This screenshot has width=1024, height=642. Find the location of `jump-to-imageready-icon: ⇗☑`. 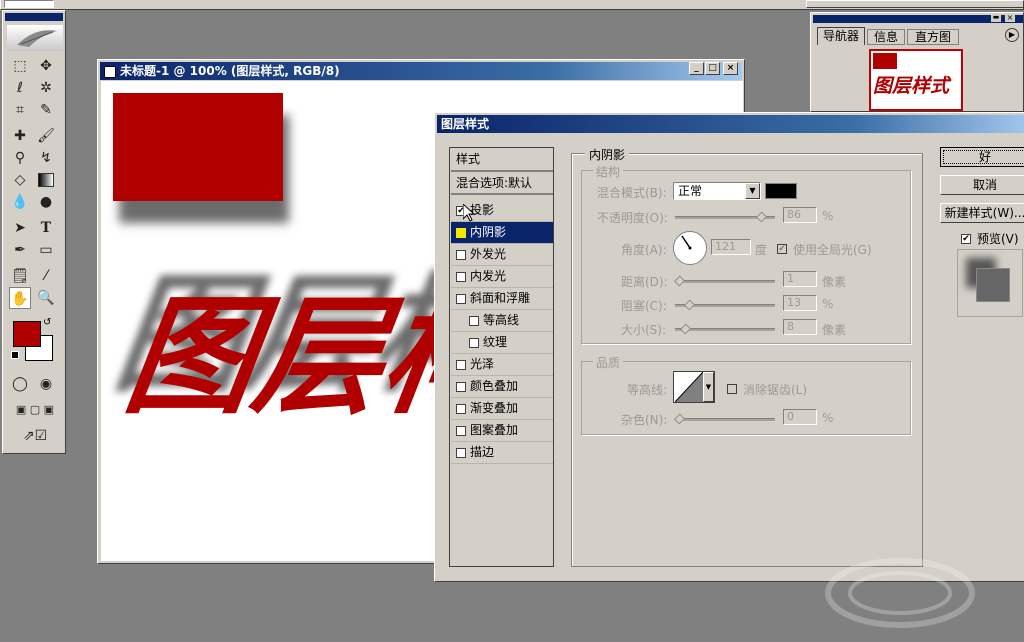

jump-to-imageready-icon: ⇗☑ is located at coordinates (35, 436).